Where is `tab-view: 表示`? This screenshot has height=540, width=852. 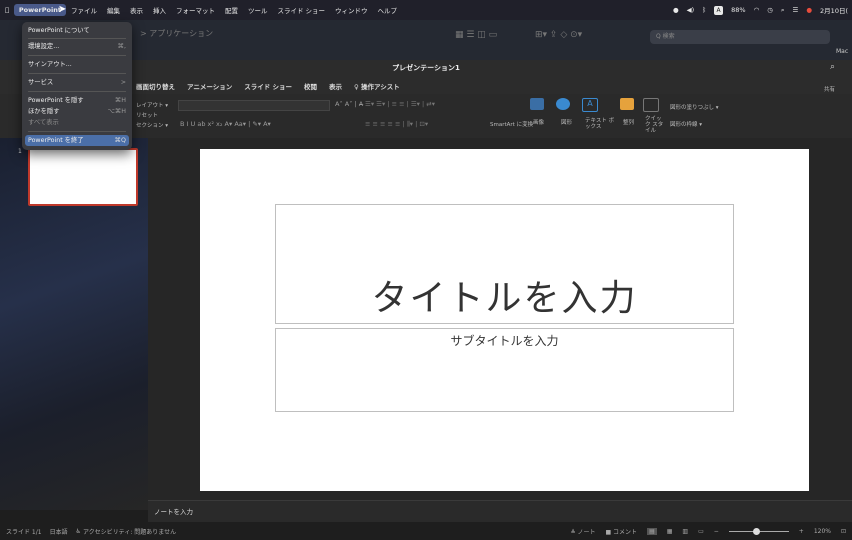 tab-view: 表示 is located at coordinates (335, 86).